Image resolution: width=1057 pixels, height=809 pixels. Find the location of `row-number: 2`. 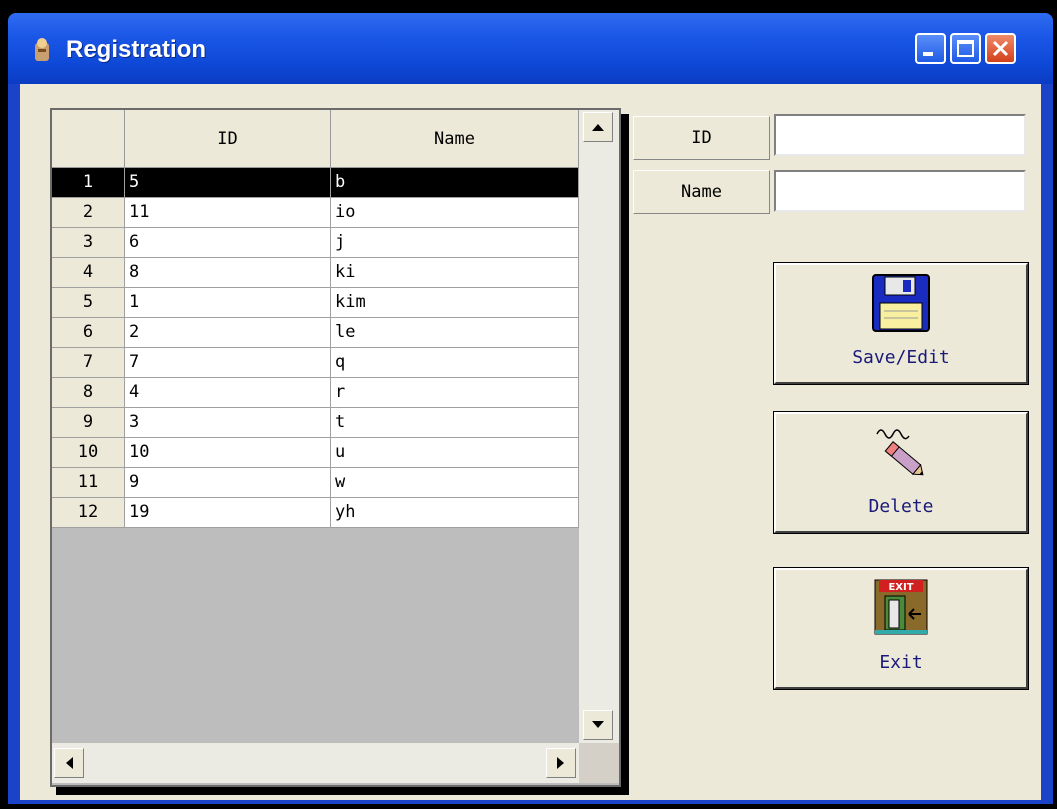

row-number: 2 is located at coordinates (88, 213).